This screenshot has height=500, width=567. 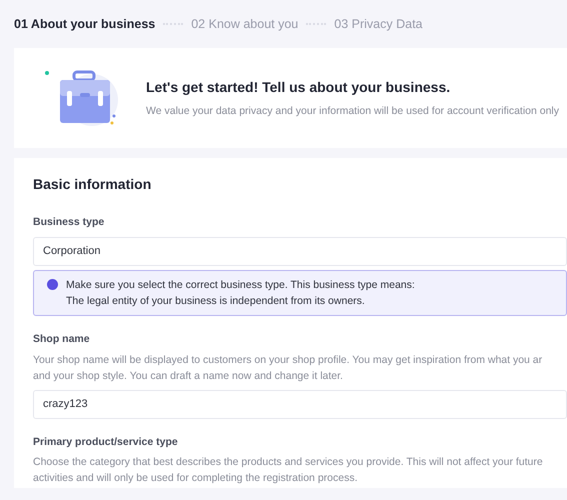 I want to click on notice-text: Make sure you select the correct business type. This business type means: The legal entity of your business is independent from its owners., so click(x=240, y=293).